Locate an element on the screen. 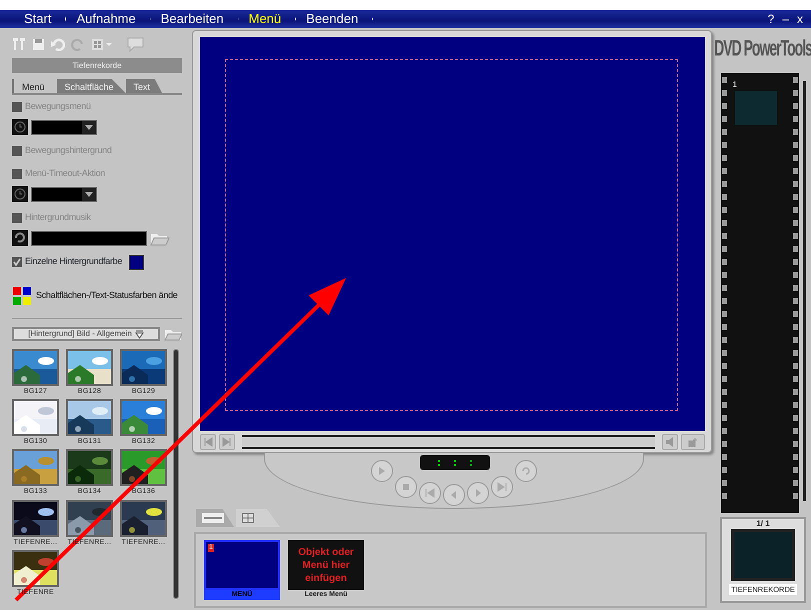 The width and height of the screenshot is (811, 610). volume-icon is located at coordinates (670, 442).